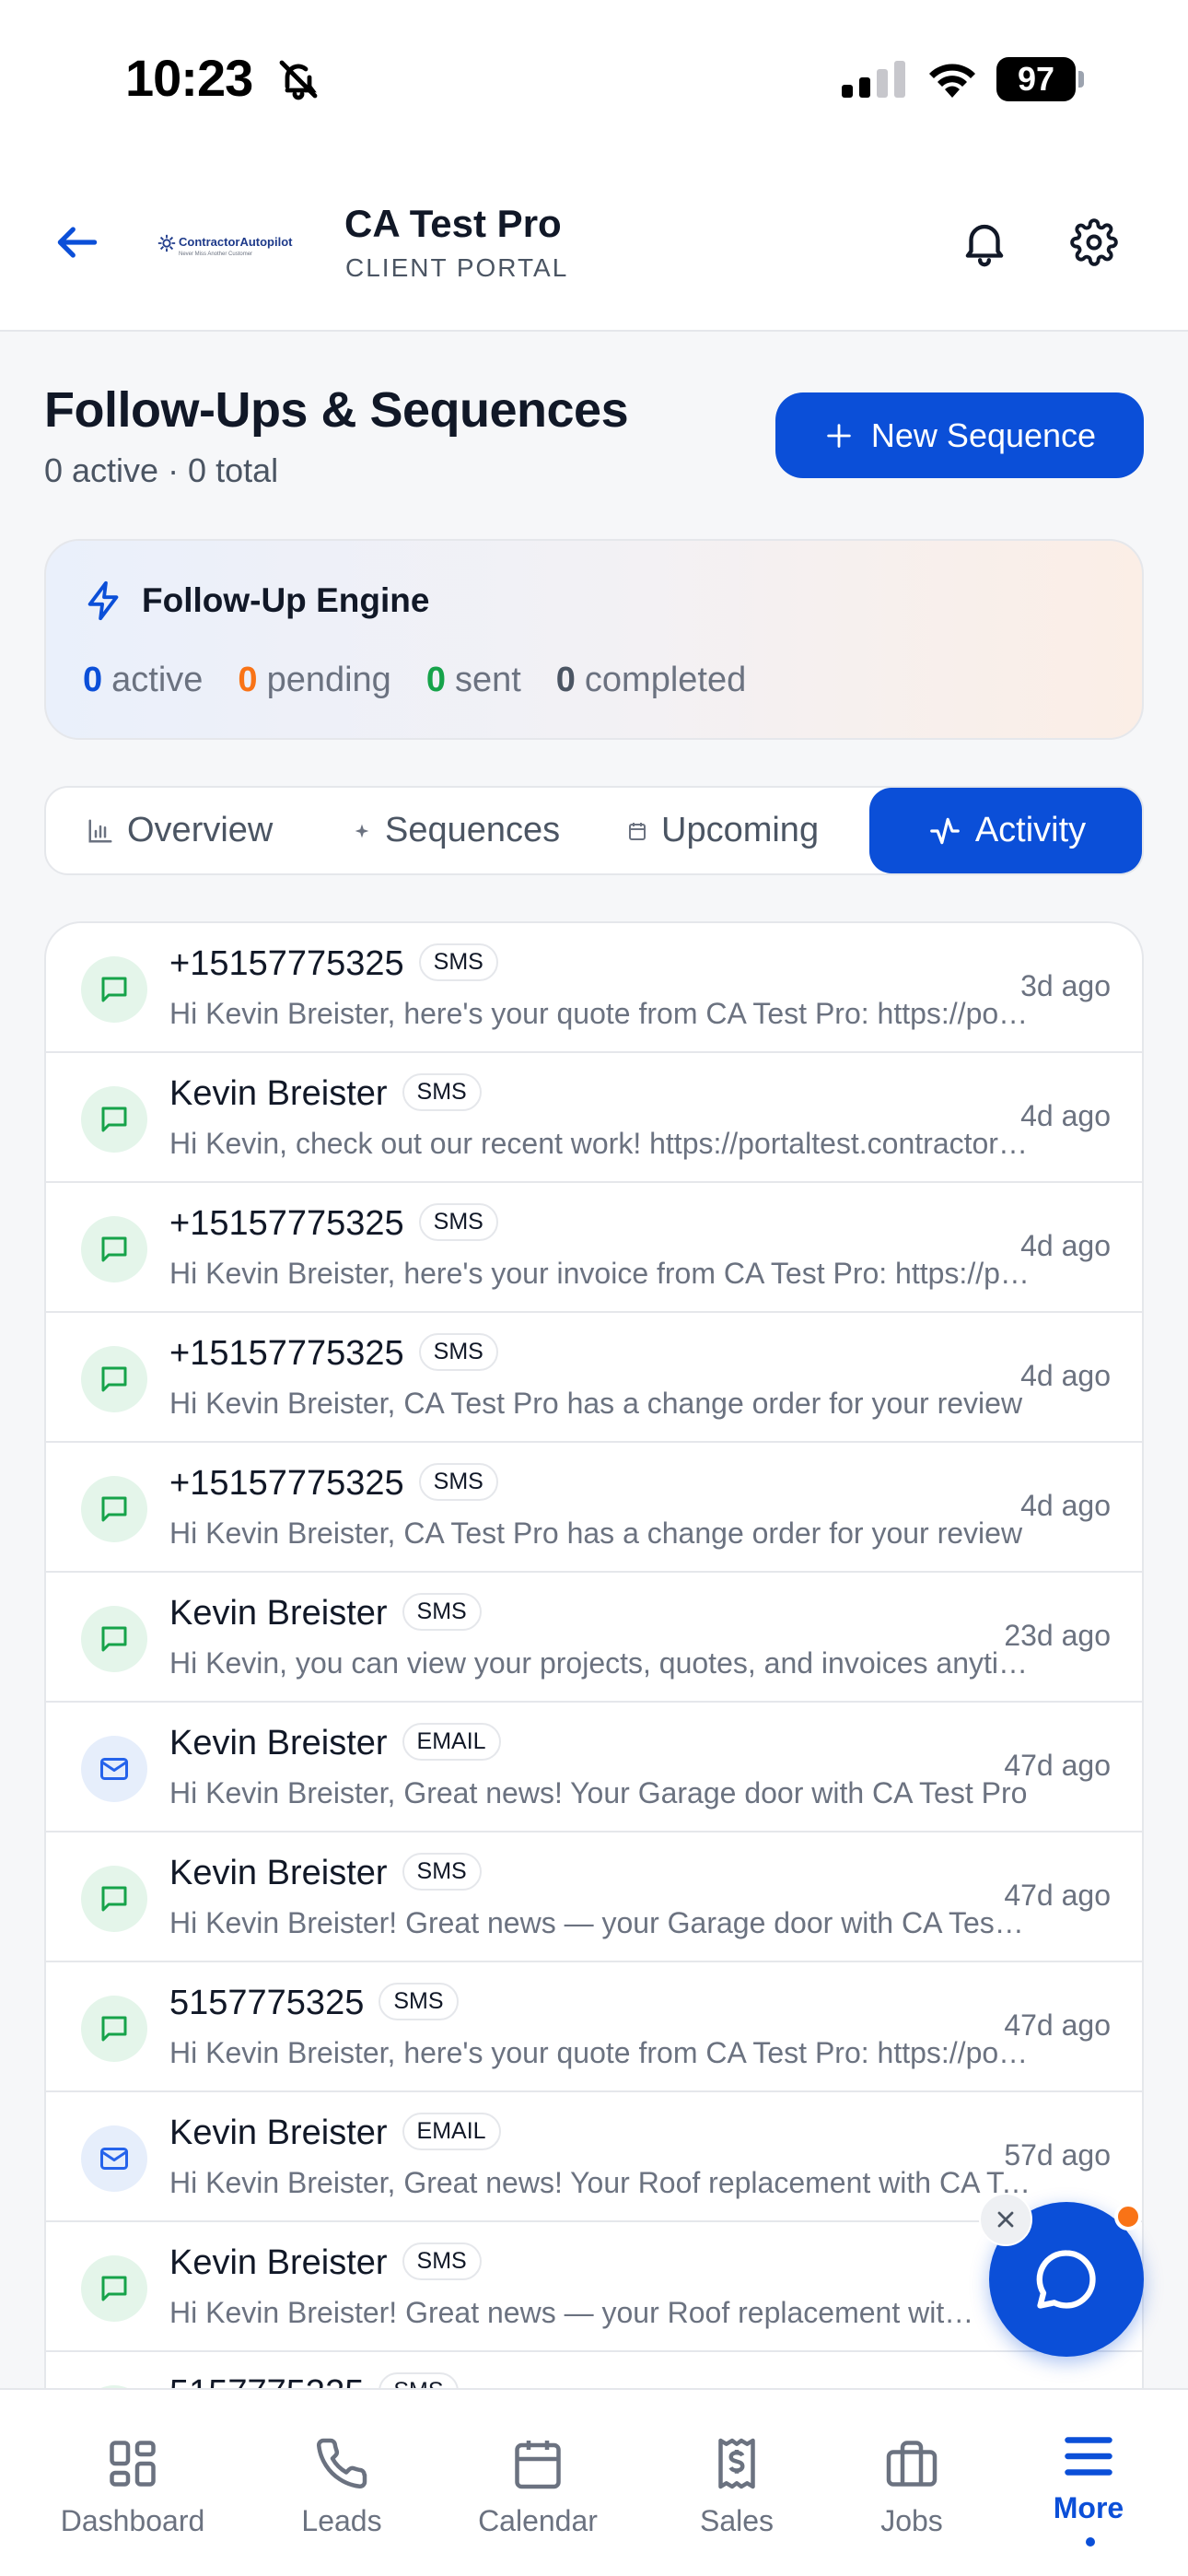  I want to click on nav-sales: Sales, so click(737, 2483).